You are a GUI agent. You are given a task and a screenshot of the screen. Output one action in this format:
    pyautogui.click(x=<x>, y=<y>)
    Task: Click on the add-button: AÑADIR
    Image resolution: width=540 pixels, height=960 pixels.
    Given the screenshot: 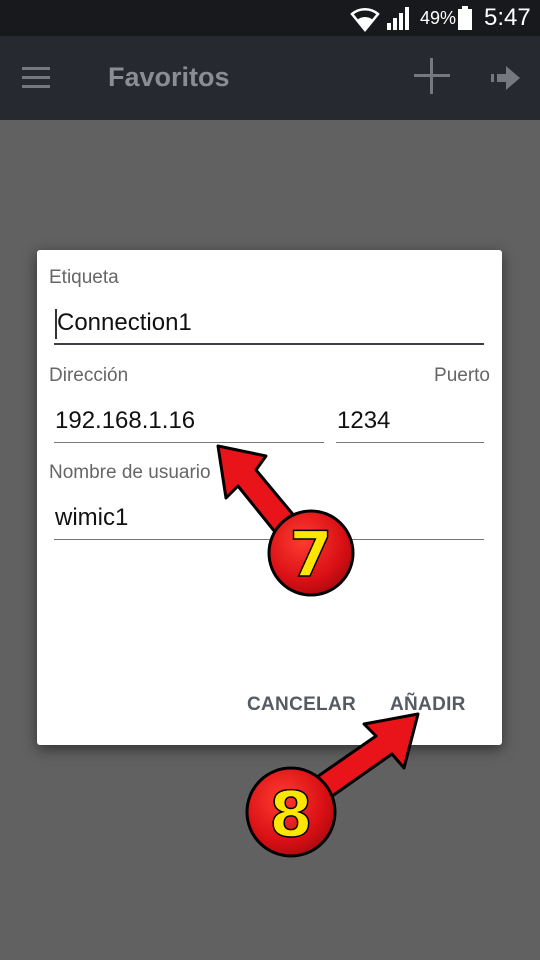 What is the action you would take?
    pyautogui.click(x=428, y=705)
    